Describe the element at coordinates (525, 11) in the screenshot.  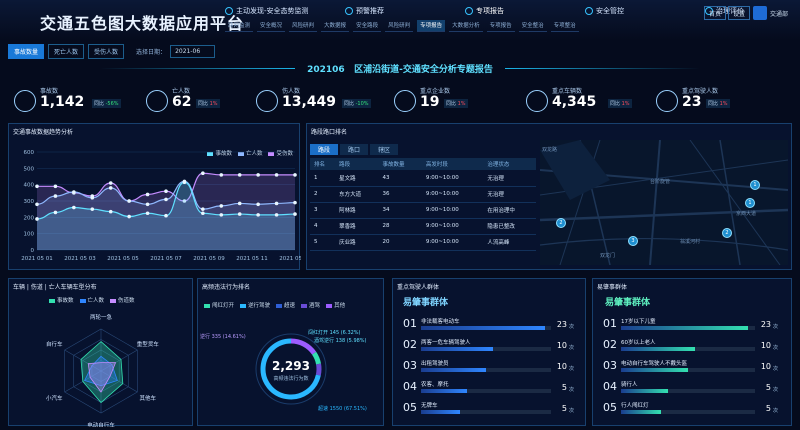
I see `nav-item-report: 专项报告` at that location.